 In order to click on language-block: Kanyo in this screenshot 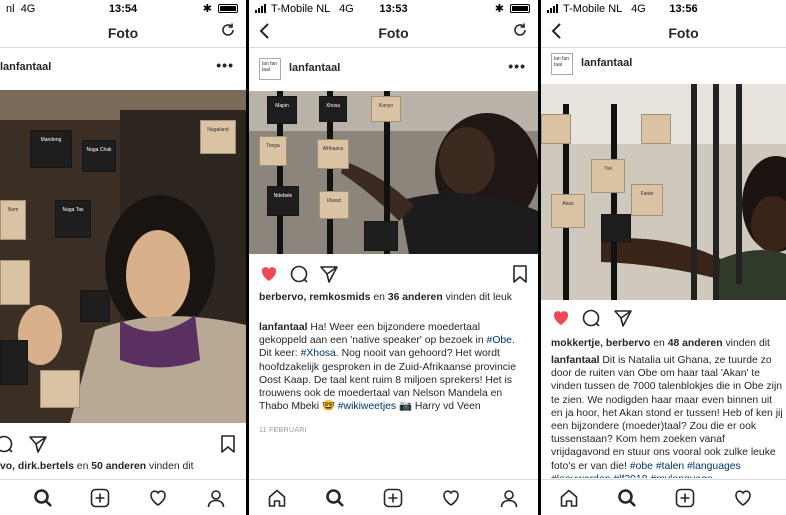, I will do `click(386, 109)`.